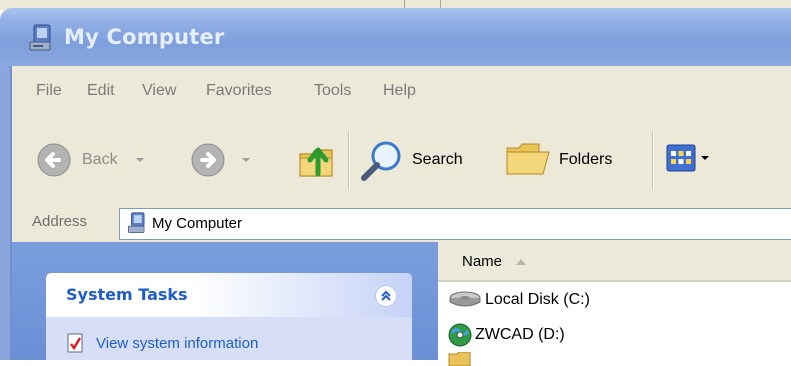 The width and height of the screenshot is (791, 366). Describe the element at coordinates (100, 159) in the screenshot. I see `back-label: Back` at that location.